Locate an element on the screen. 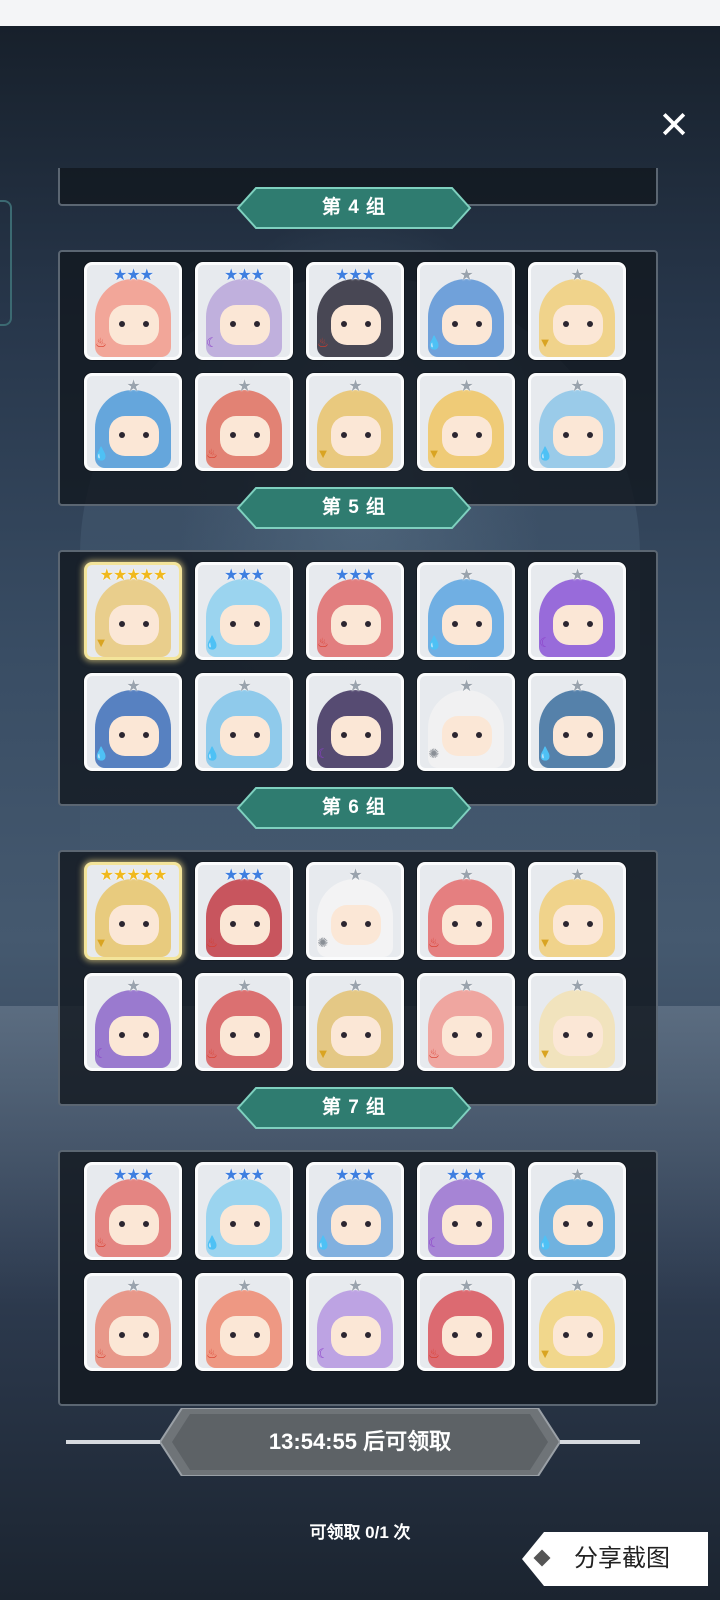 The image size is (720, 1600). group-header: 第 6 组 is located at coordinates (354, 808).